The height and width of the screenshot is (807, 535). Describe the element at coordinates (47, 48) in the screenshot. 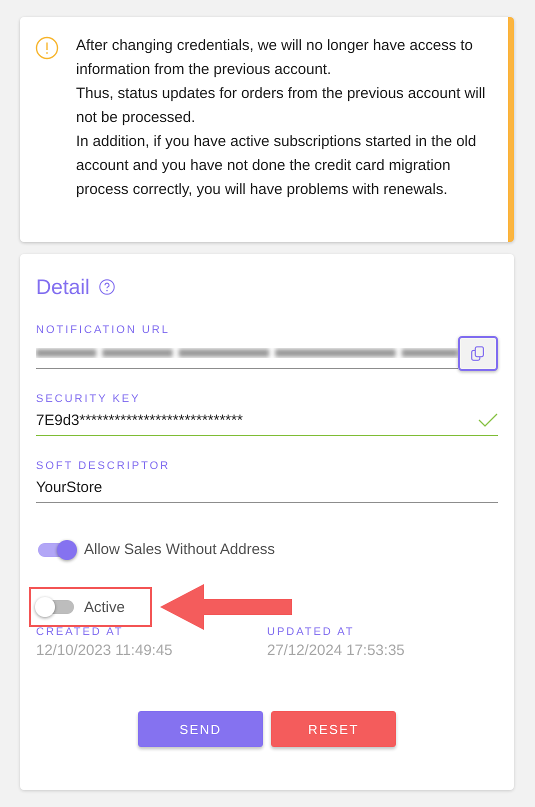

I see `warning-icon` at that location.